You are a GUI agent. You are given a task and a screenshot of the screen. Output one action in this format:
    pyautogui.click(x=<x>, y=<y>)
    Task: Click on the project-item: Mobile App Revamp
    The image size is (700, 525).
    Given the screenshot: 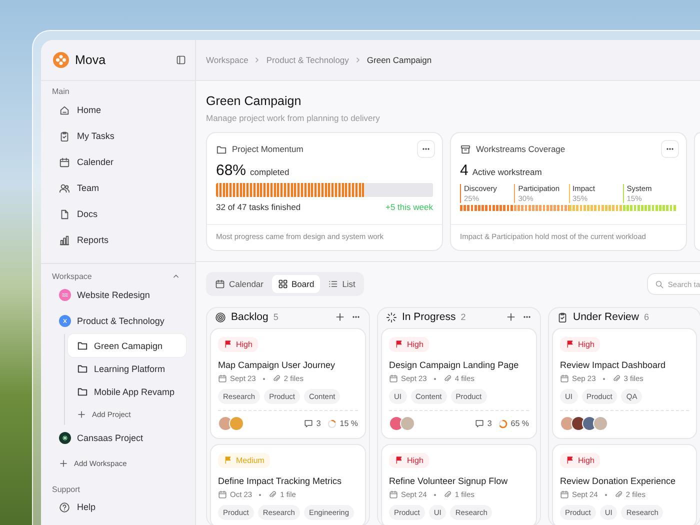 What is the action you would take?
    pyautogui.click(x=127, y=391)
    